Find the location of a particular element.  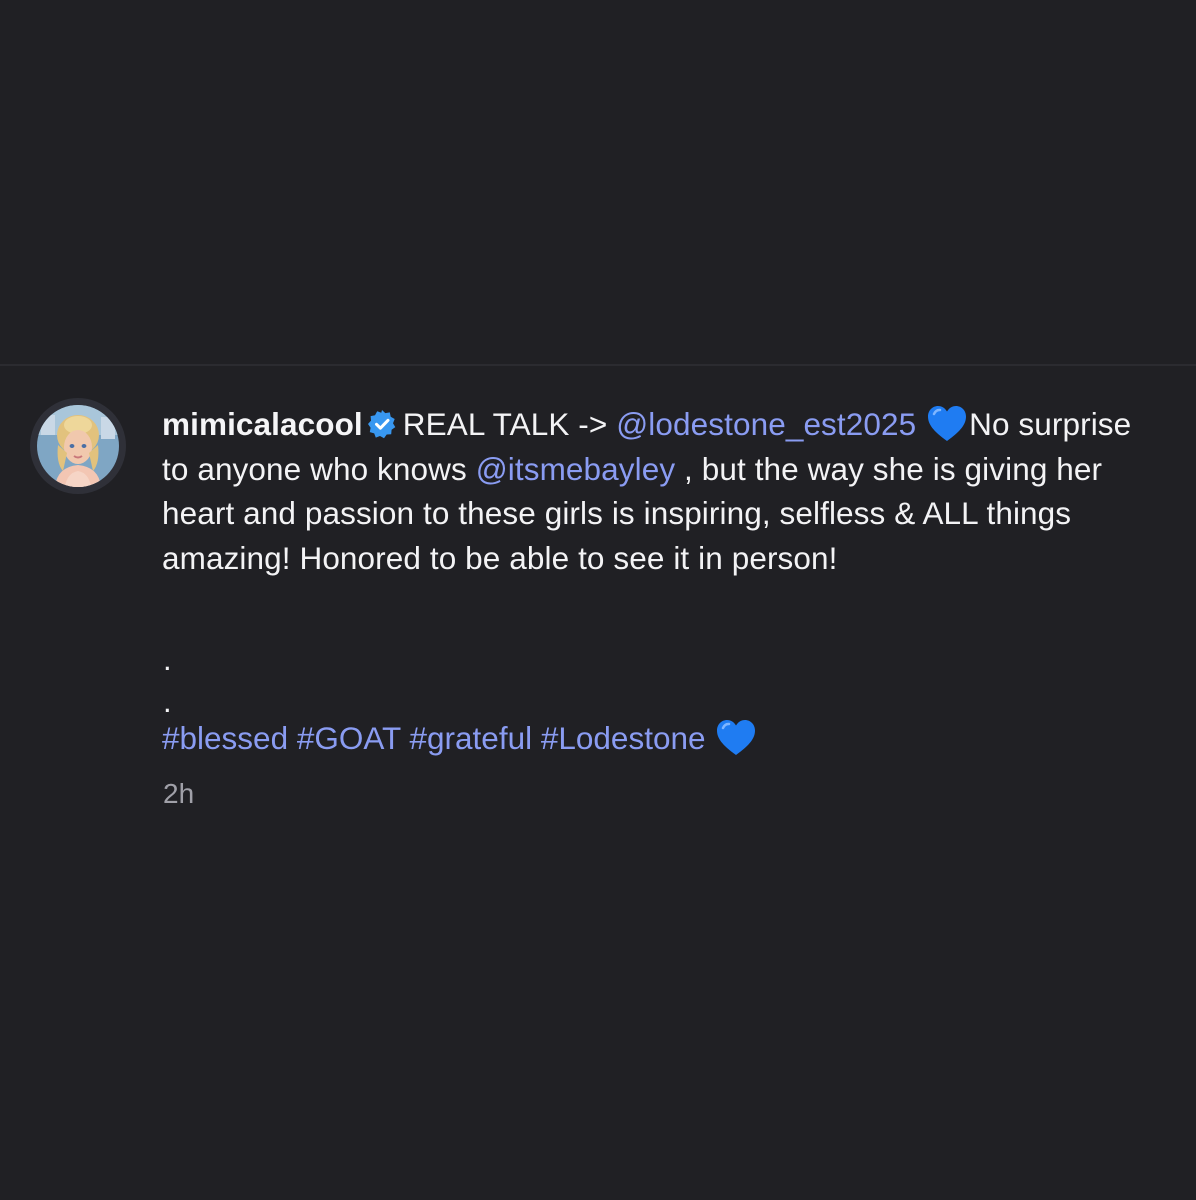

divider is located at coordinates (598, 365).